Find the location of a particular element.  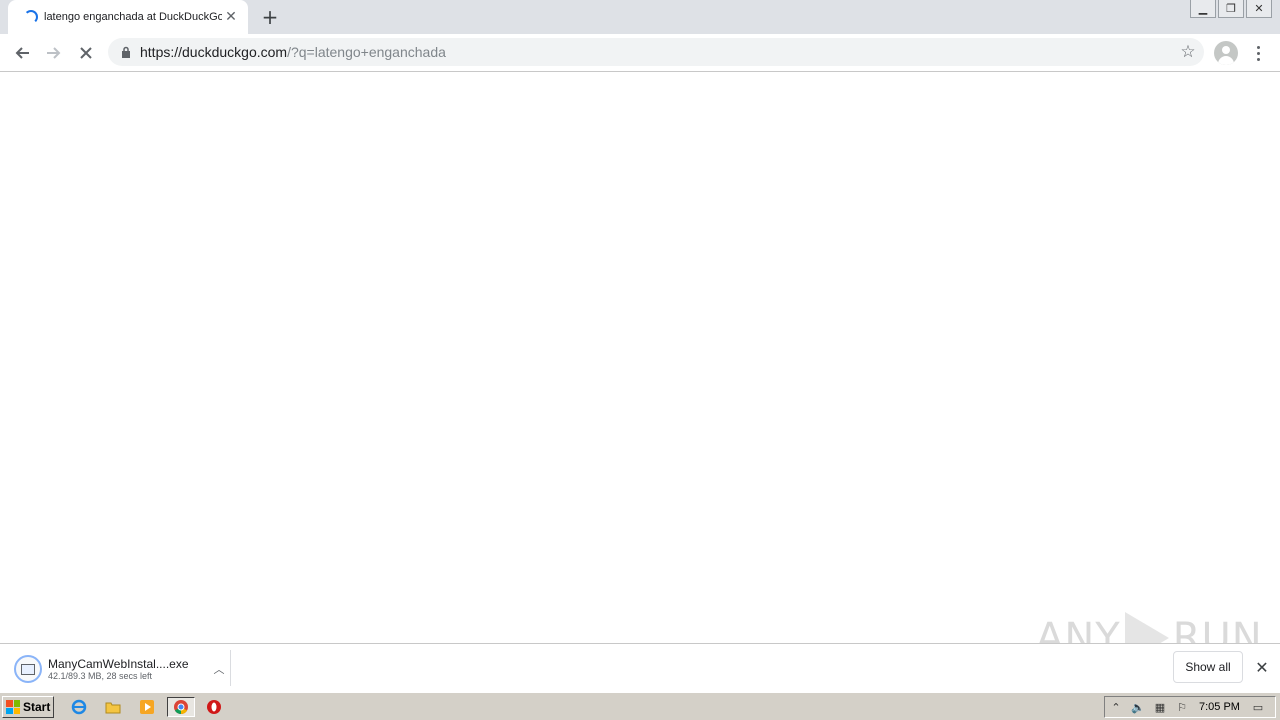

profile-avatar-icon is located at coordinates (1226, 53).